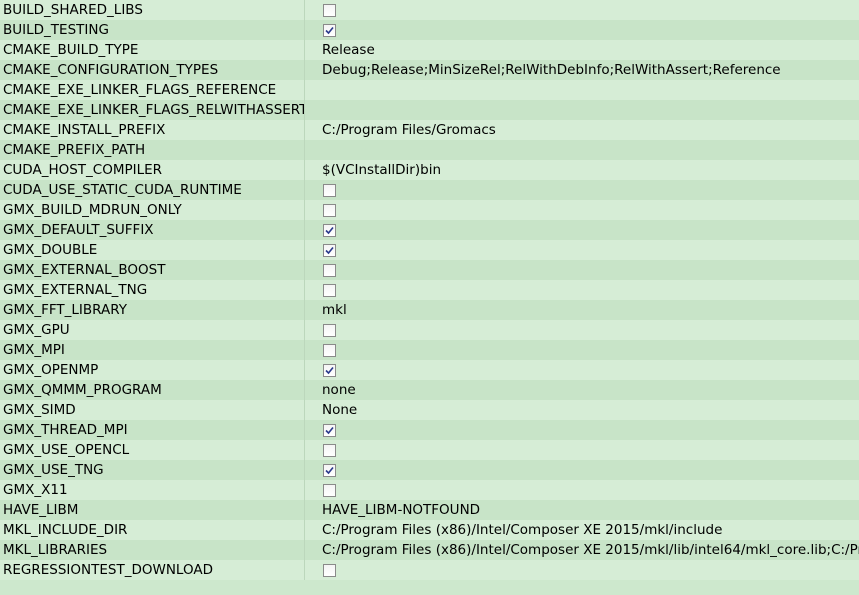 The image size is (859, 595). I want to click on table-row: GMX_USE_OPENCL, so click(429, 450).